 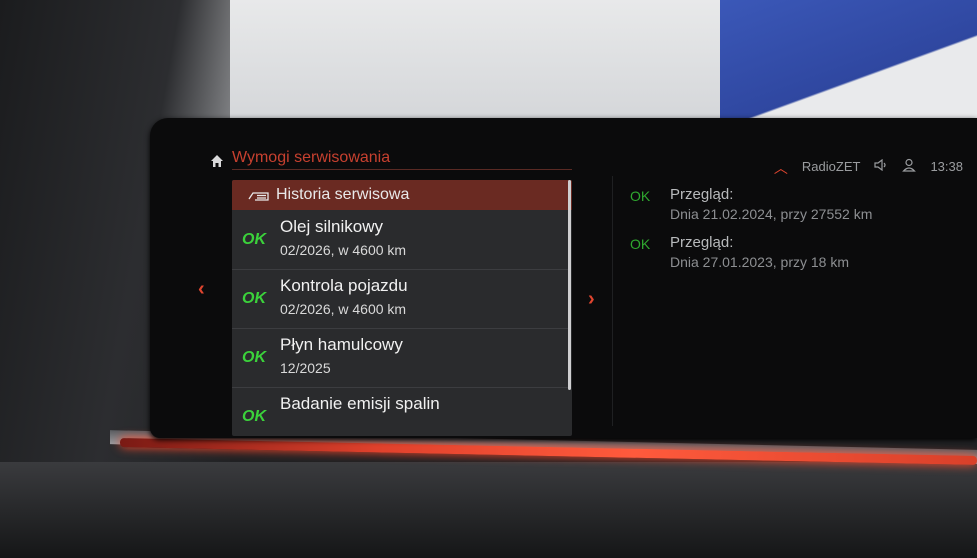 I want to click on background-flag, so click(x=848, y=60).